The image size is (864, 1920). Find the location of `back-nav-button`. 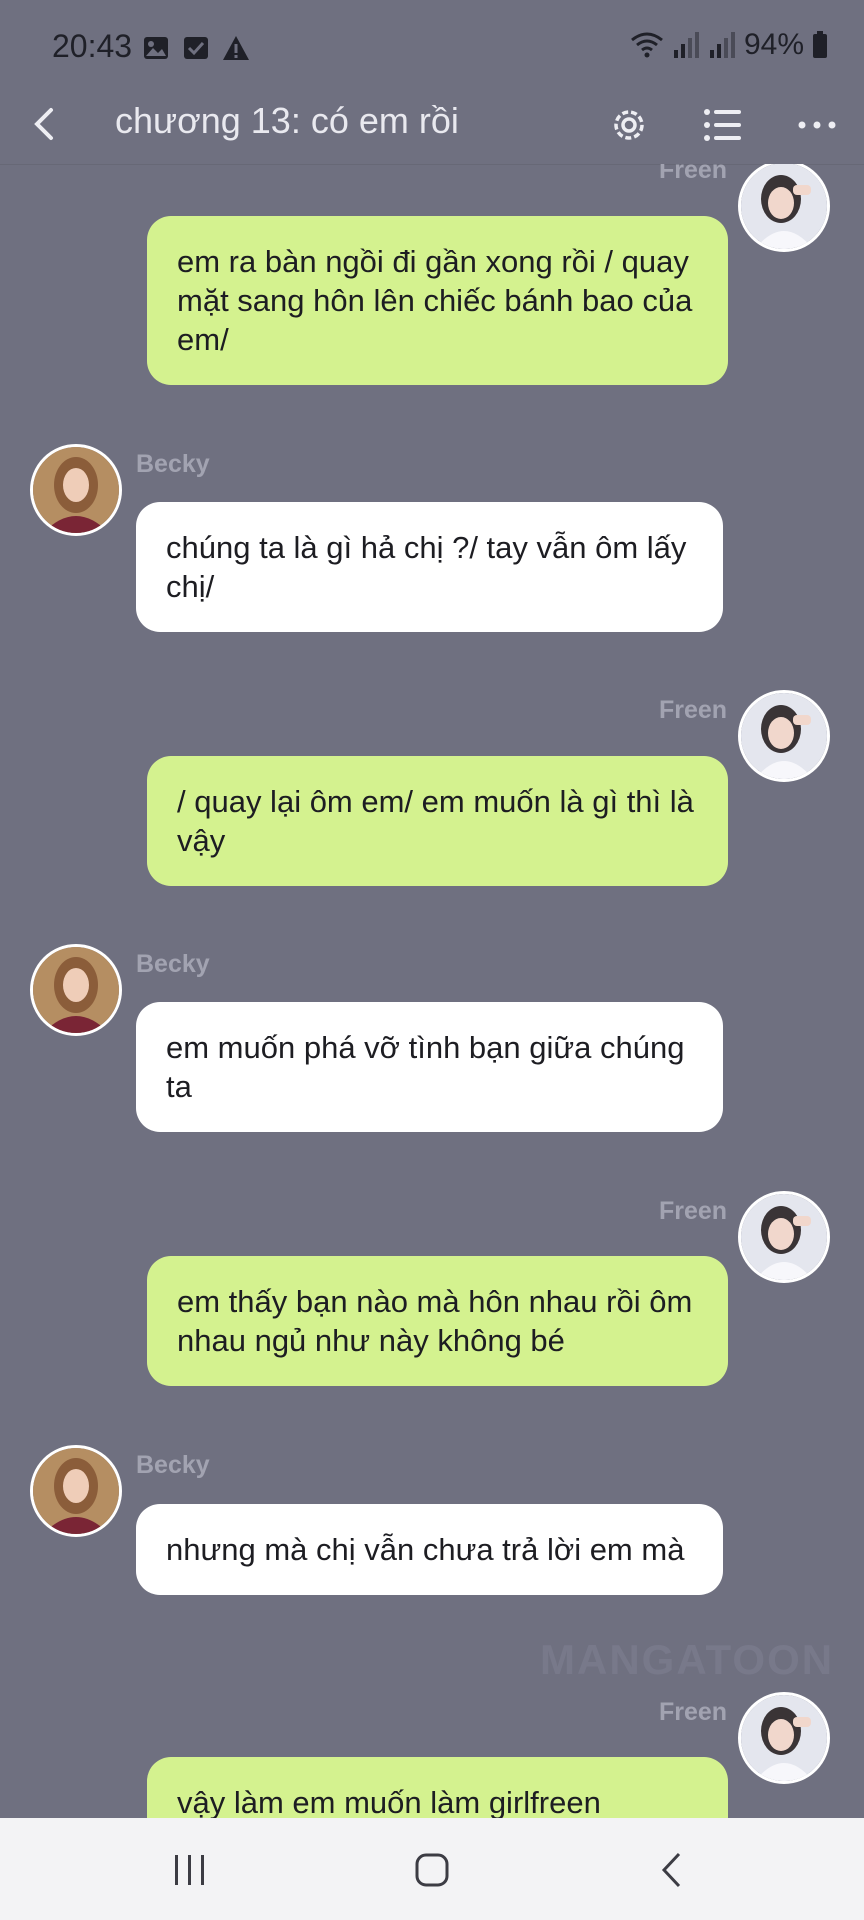

back-nav-button is located at coordinates (672, 1870).